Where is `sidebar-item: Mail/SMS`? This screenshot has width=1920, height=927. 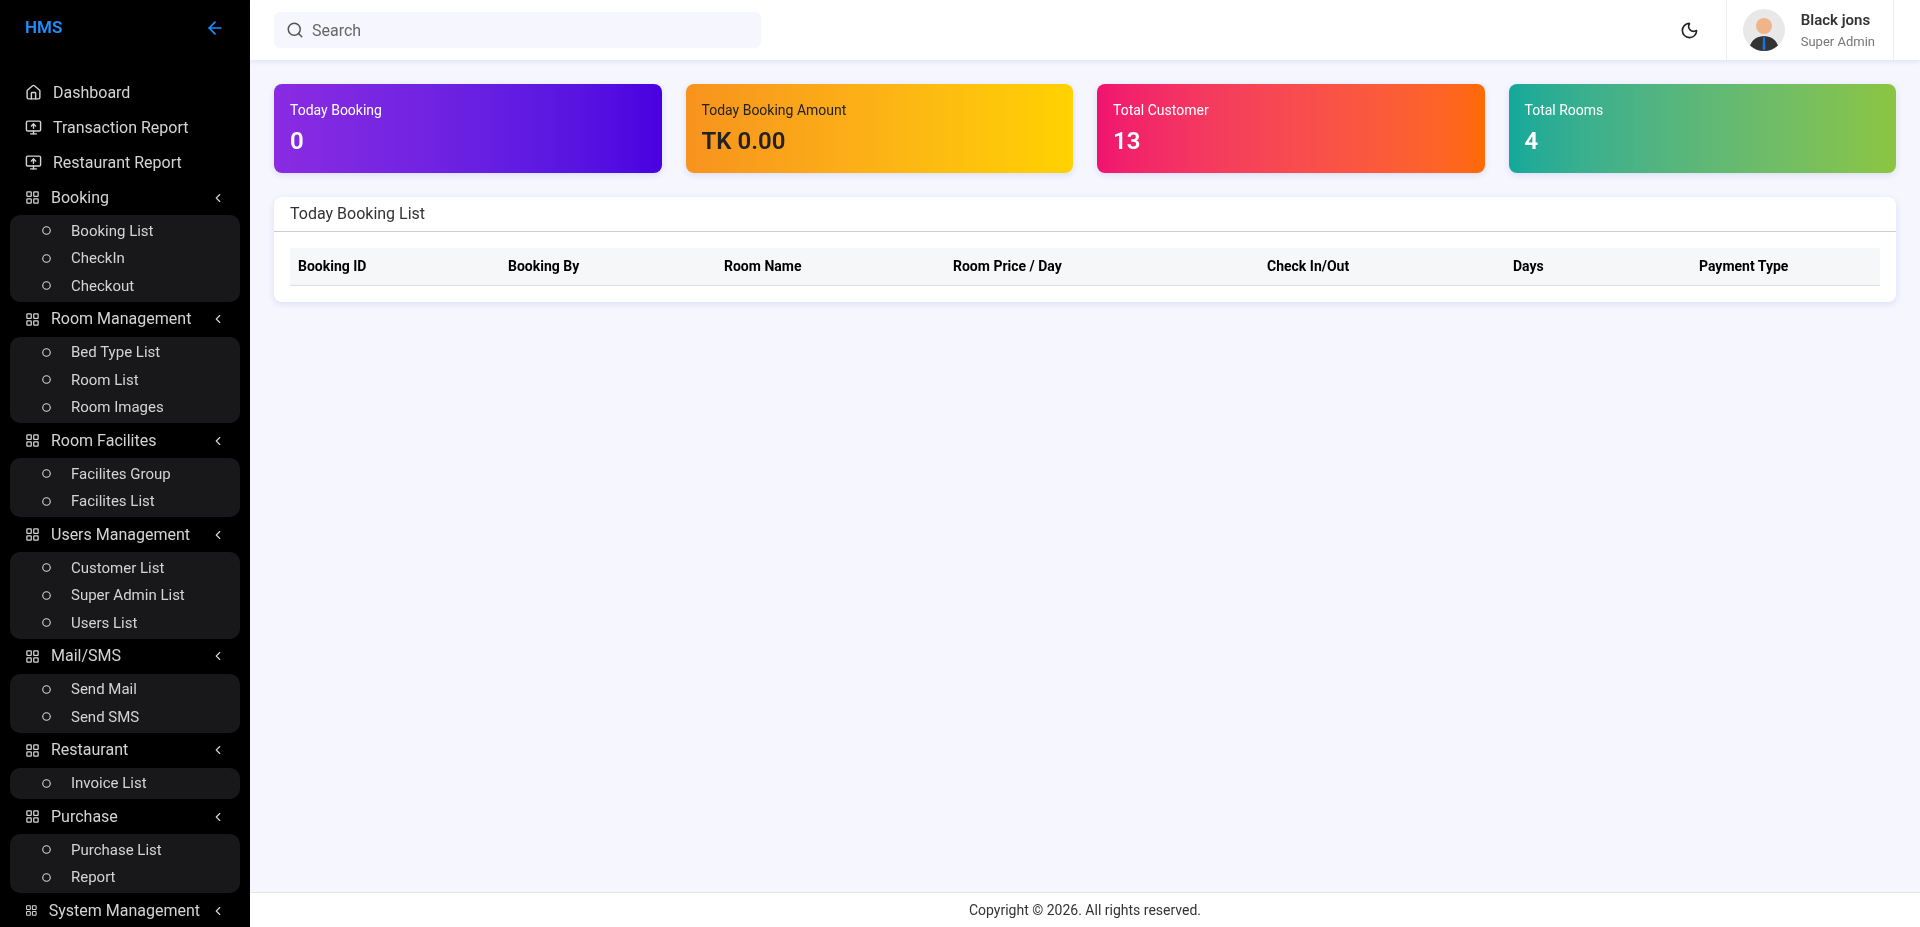 sidebar-item: Mail/SMS is located at coordinates (125, 656).